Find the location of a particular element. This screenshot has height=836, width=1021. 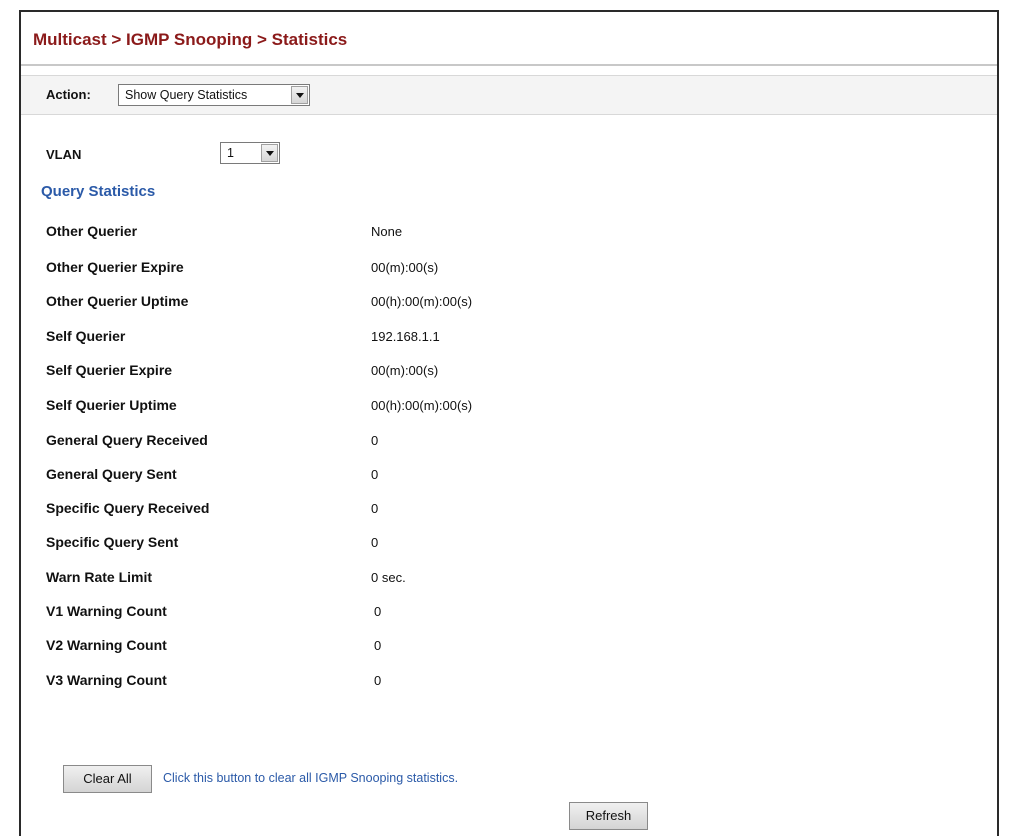

vlan-dropdown-button is located at coordinates (269, 153).